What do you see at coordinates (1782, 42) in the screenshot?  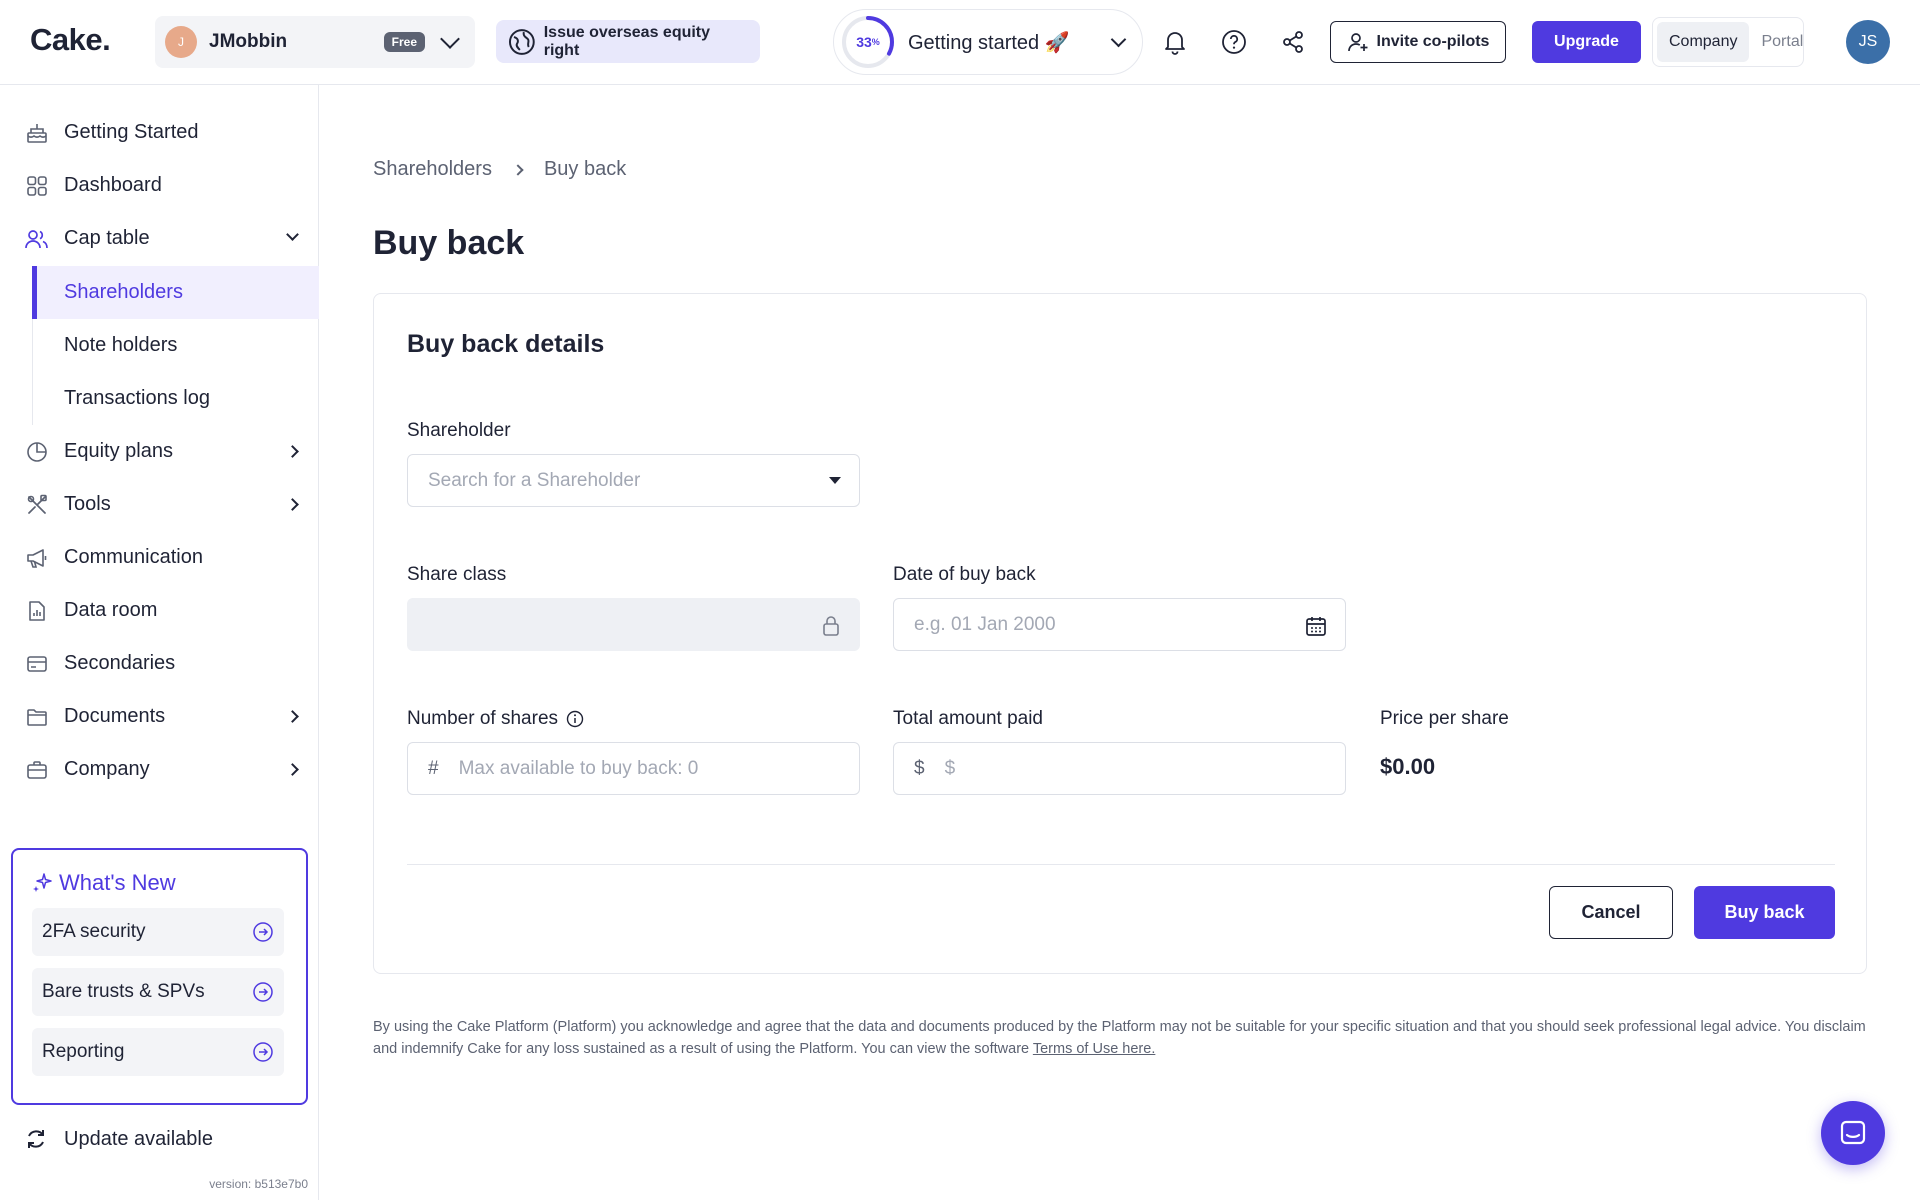 I see `toggle-portal: Portal` at bounding box center [1782, 42].